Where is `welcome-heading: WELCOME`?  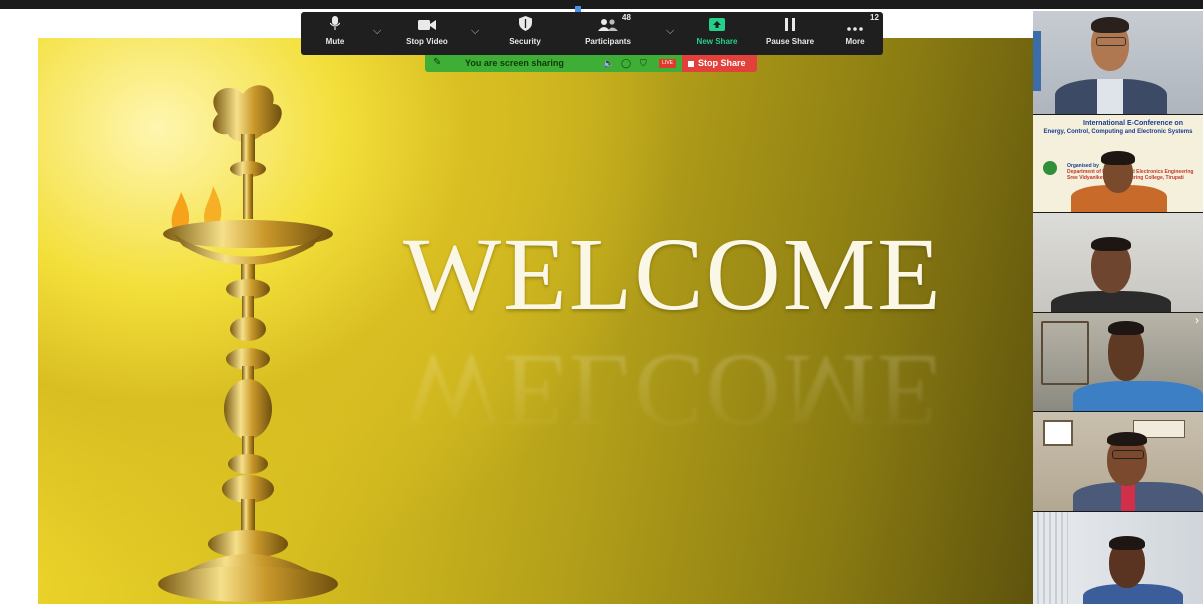
welcome-heading: WELCOME is located at coordinates (673, 274).